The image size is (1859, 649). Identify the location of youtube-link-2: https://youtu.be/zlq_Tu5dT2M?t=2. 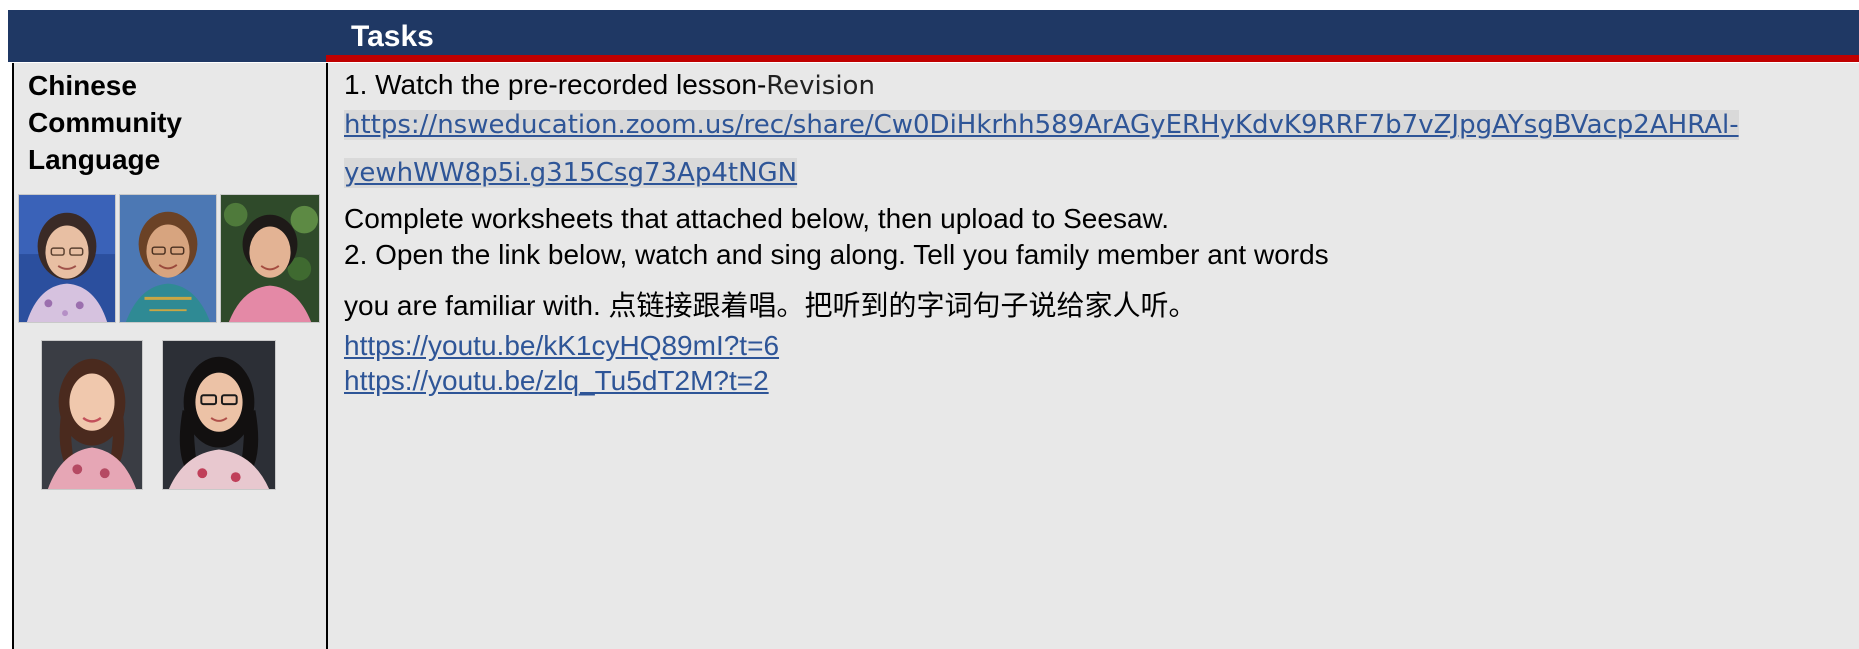
(556, 381).